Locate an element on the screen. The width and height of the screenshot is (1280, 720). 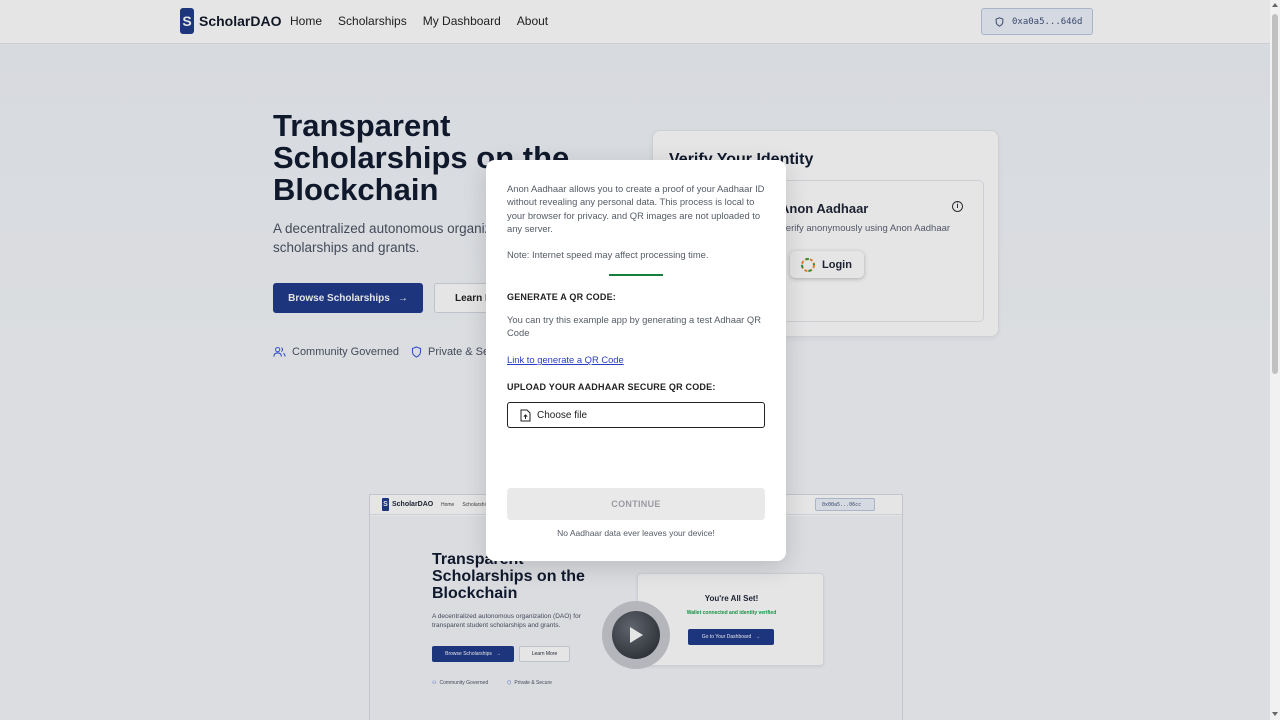
scroll-up-arrow-icon is located at coordinates (1275, 5).